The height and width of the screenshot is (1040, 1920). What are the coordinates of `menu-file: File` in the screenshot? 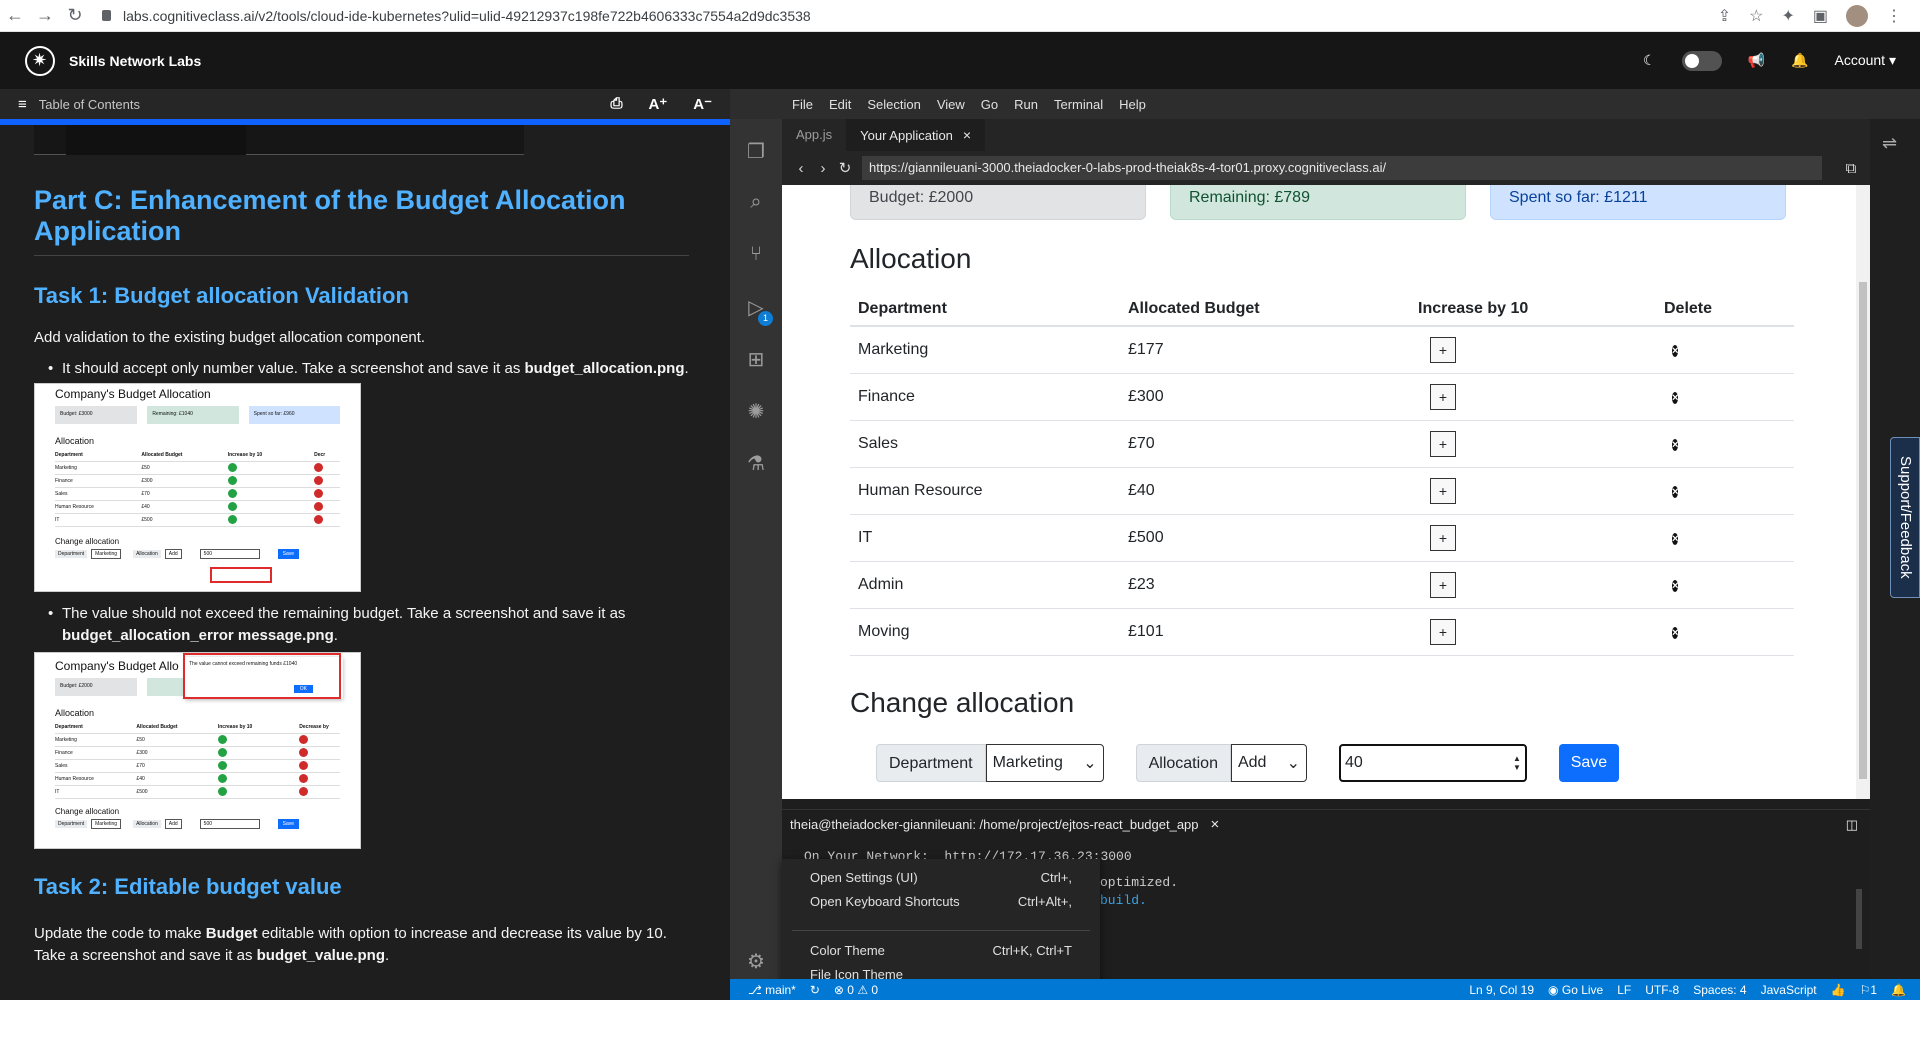 It's located at (802, 104).